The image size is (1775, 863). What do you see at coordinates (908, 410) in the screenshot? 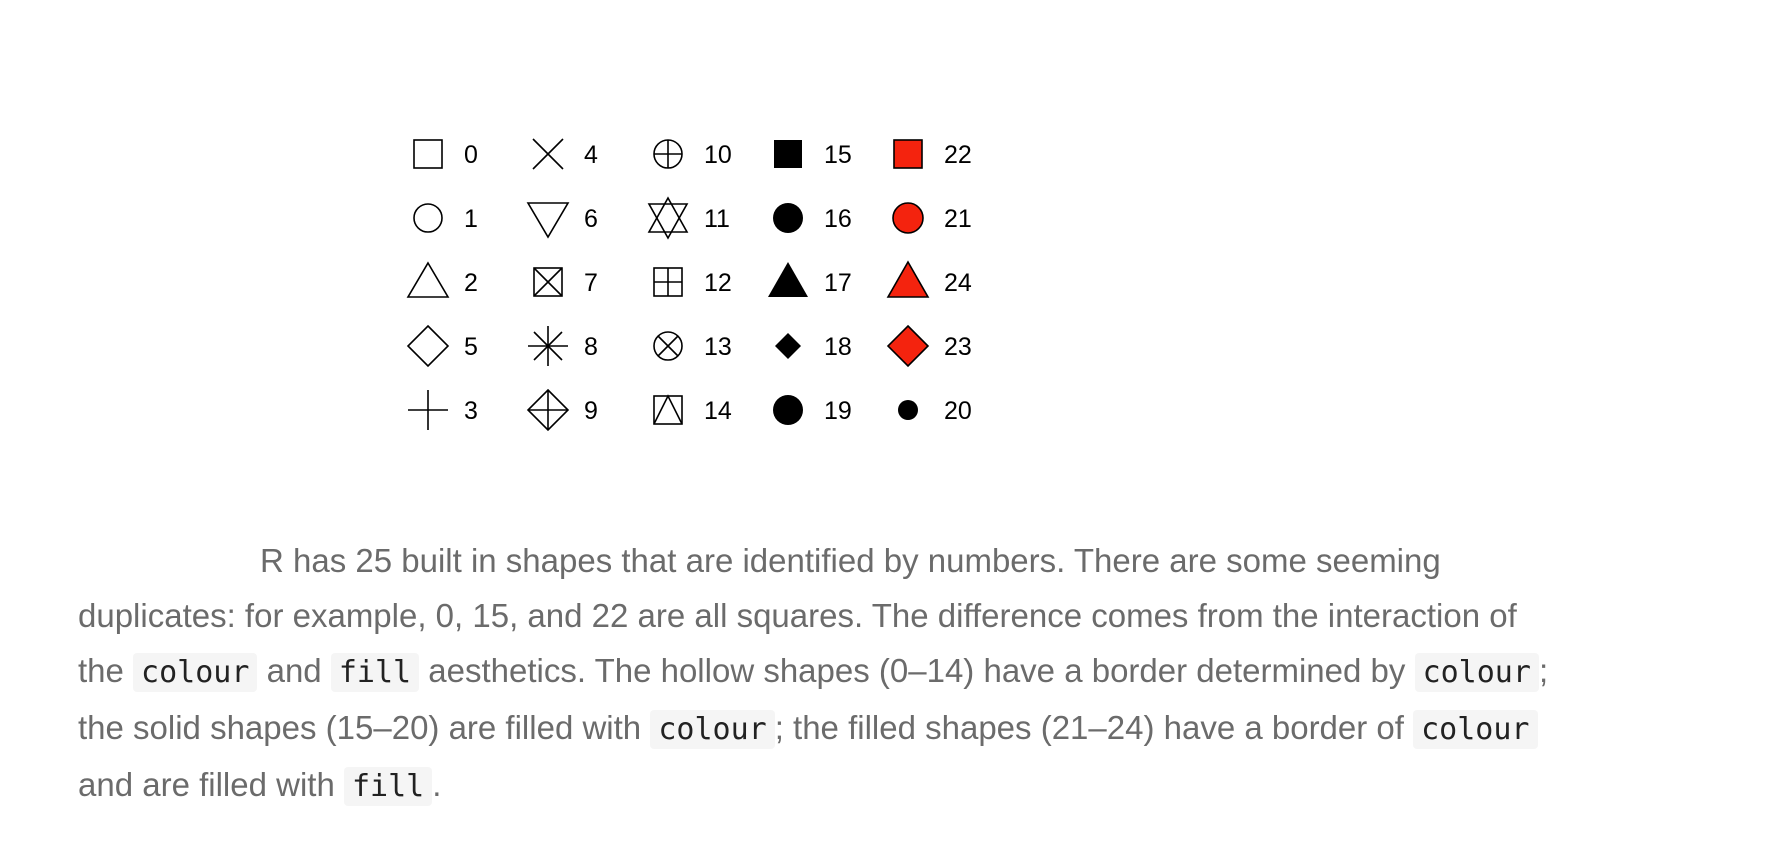
I see `shape-20-circle-solid-small-icon` at bounding box center [908, 410].